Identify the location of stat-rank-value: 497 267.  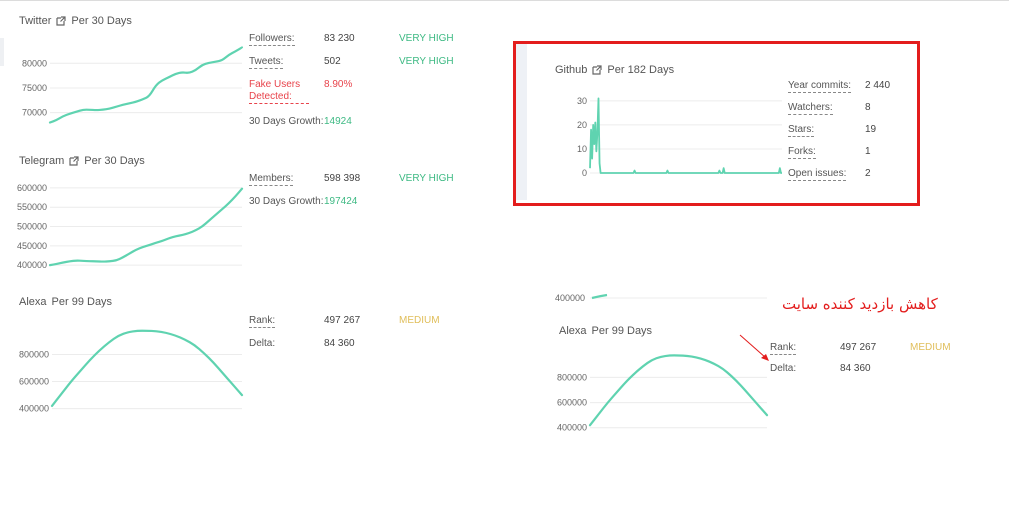
(342, 320).